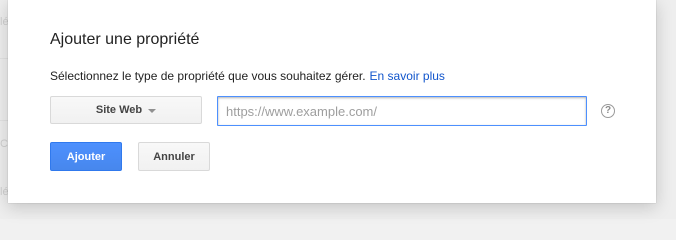 The width and height of the screenshot is (676, 240). I want to click on help-circle-icon: ?, so click(608, 111).